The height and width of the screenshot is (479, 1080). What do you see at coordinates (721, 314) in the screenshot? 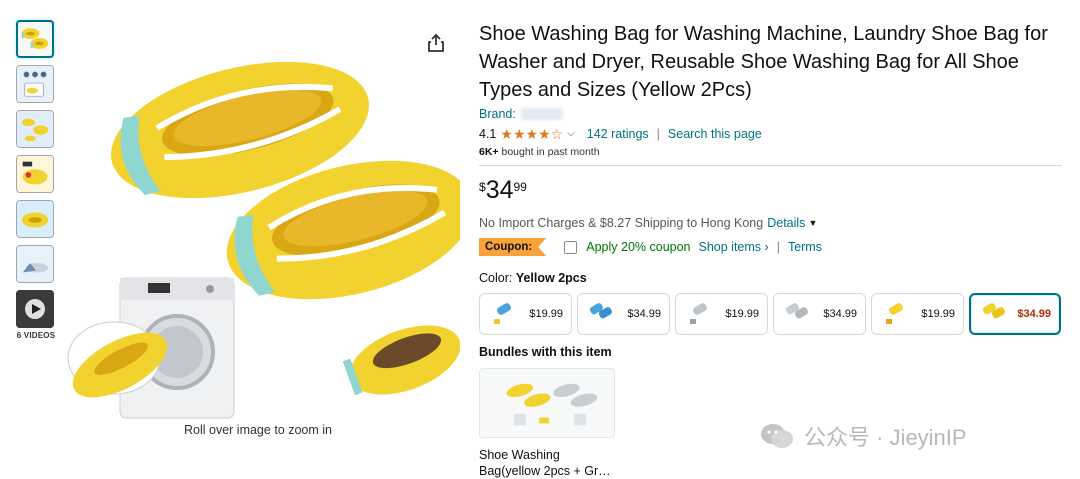
I see `swatch-grey-1: $19.99` at bounding box center [721, 314].